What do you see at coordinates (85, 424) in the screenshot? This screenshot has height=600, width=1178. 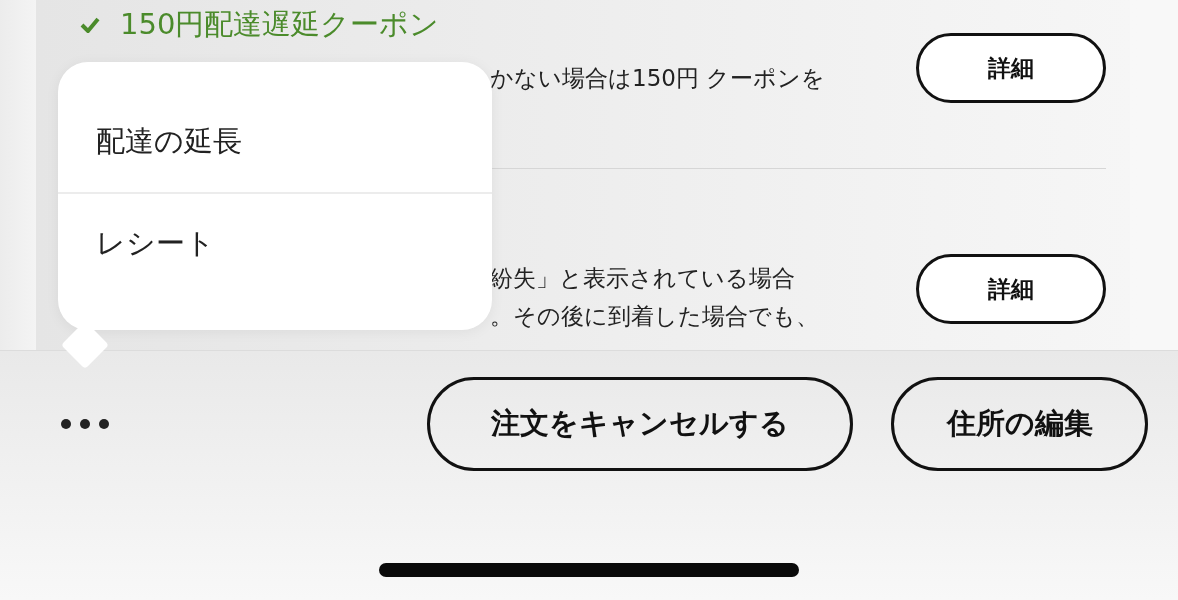 I see `more-icon` at bounding box center [85, 424].